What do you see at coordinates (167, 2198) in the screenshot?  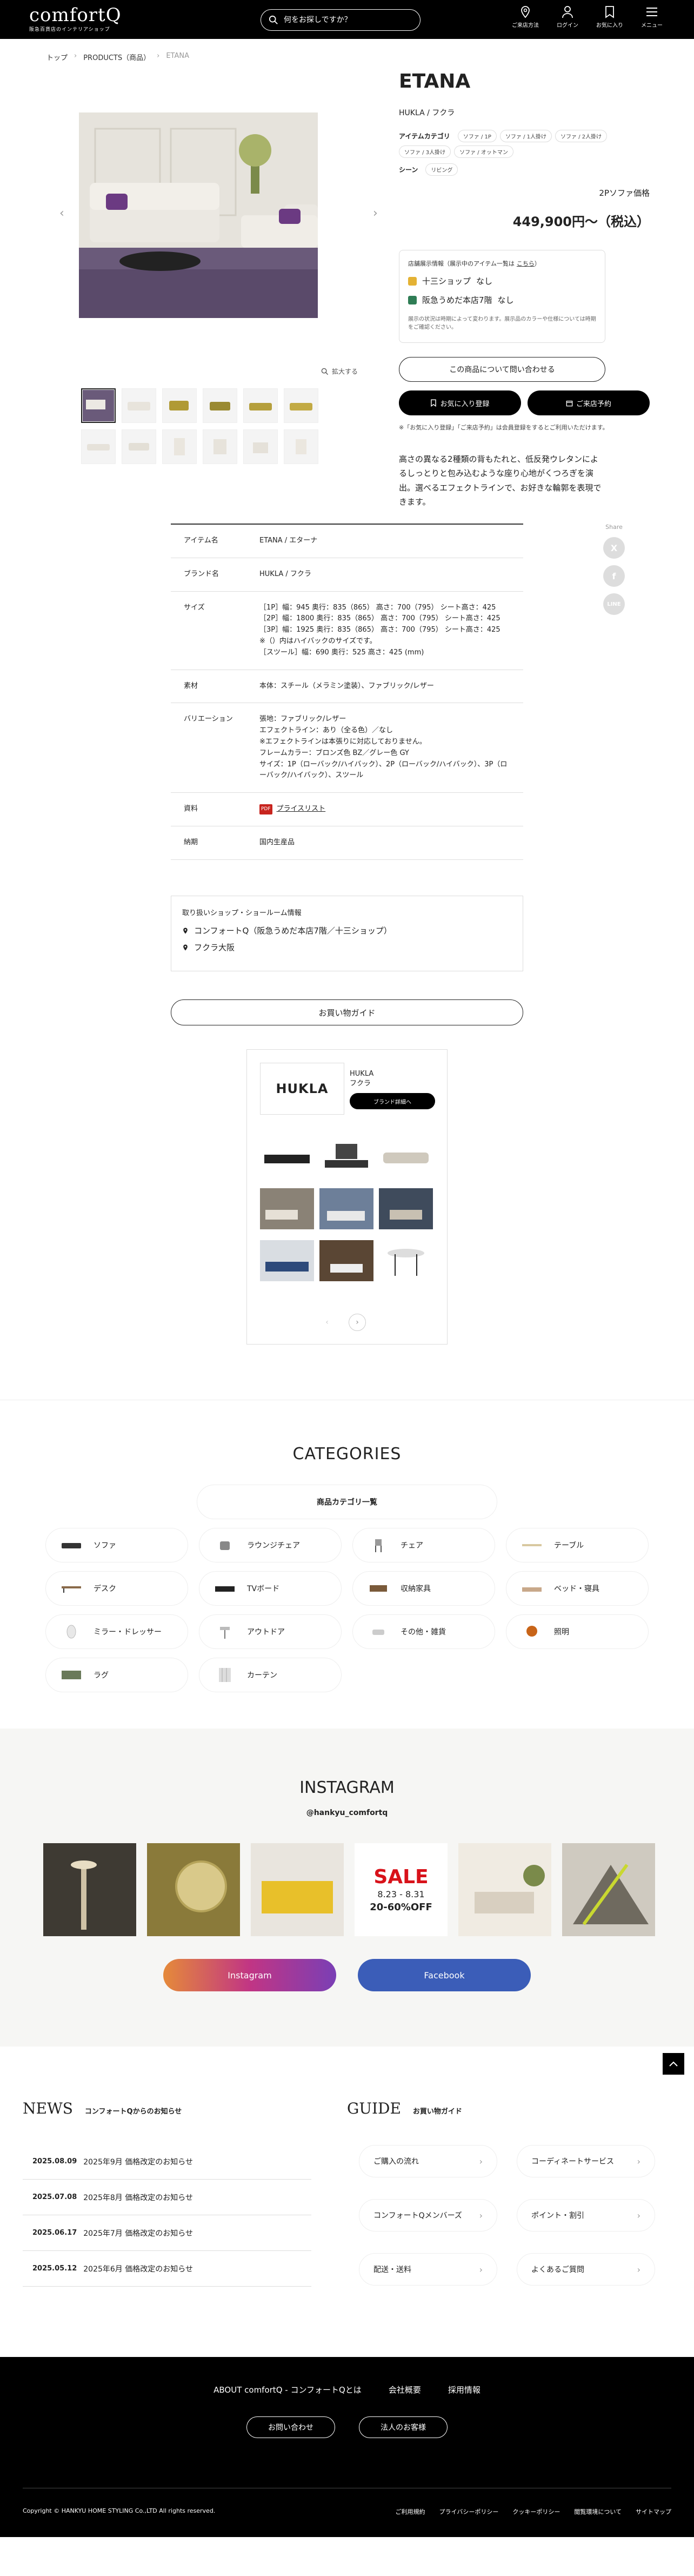 I see `news-item: 2025.07.08 2025年8月 価格改定のお知らせ` at bounding box center [167, 2198].